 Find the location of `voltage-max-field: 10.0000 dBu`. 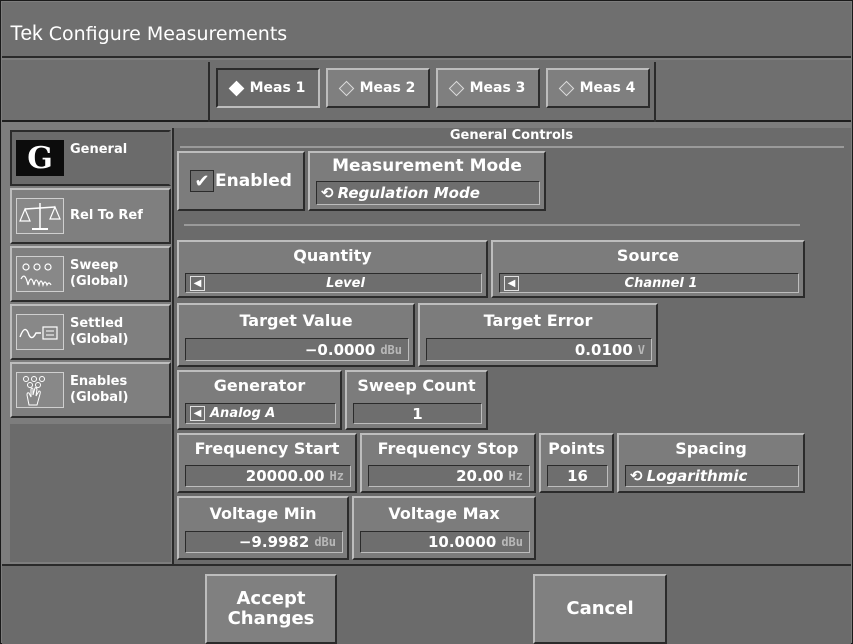

voltage-max-field: 10.0000 dBu is located at coordinates (445, 542).